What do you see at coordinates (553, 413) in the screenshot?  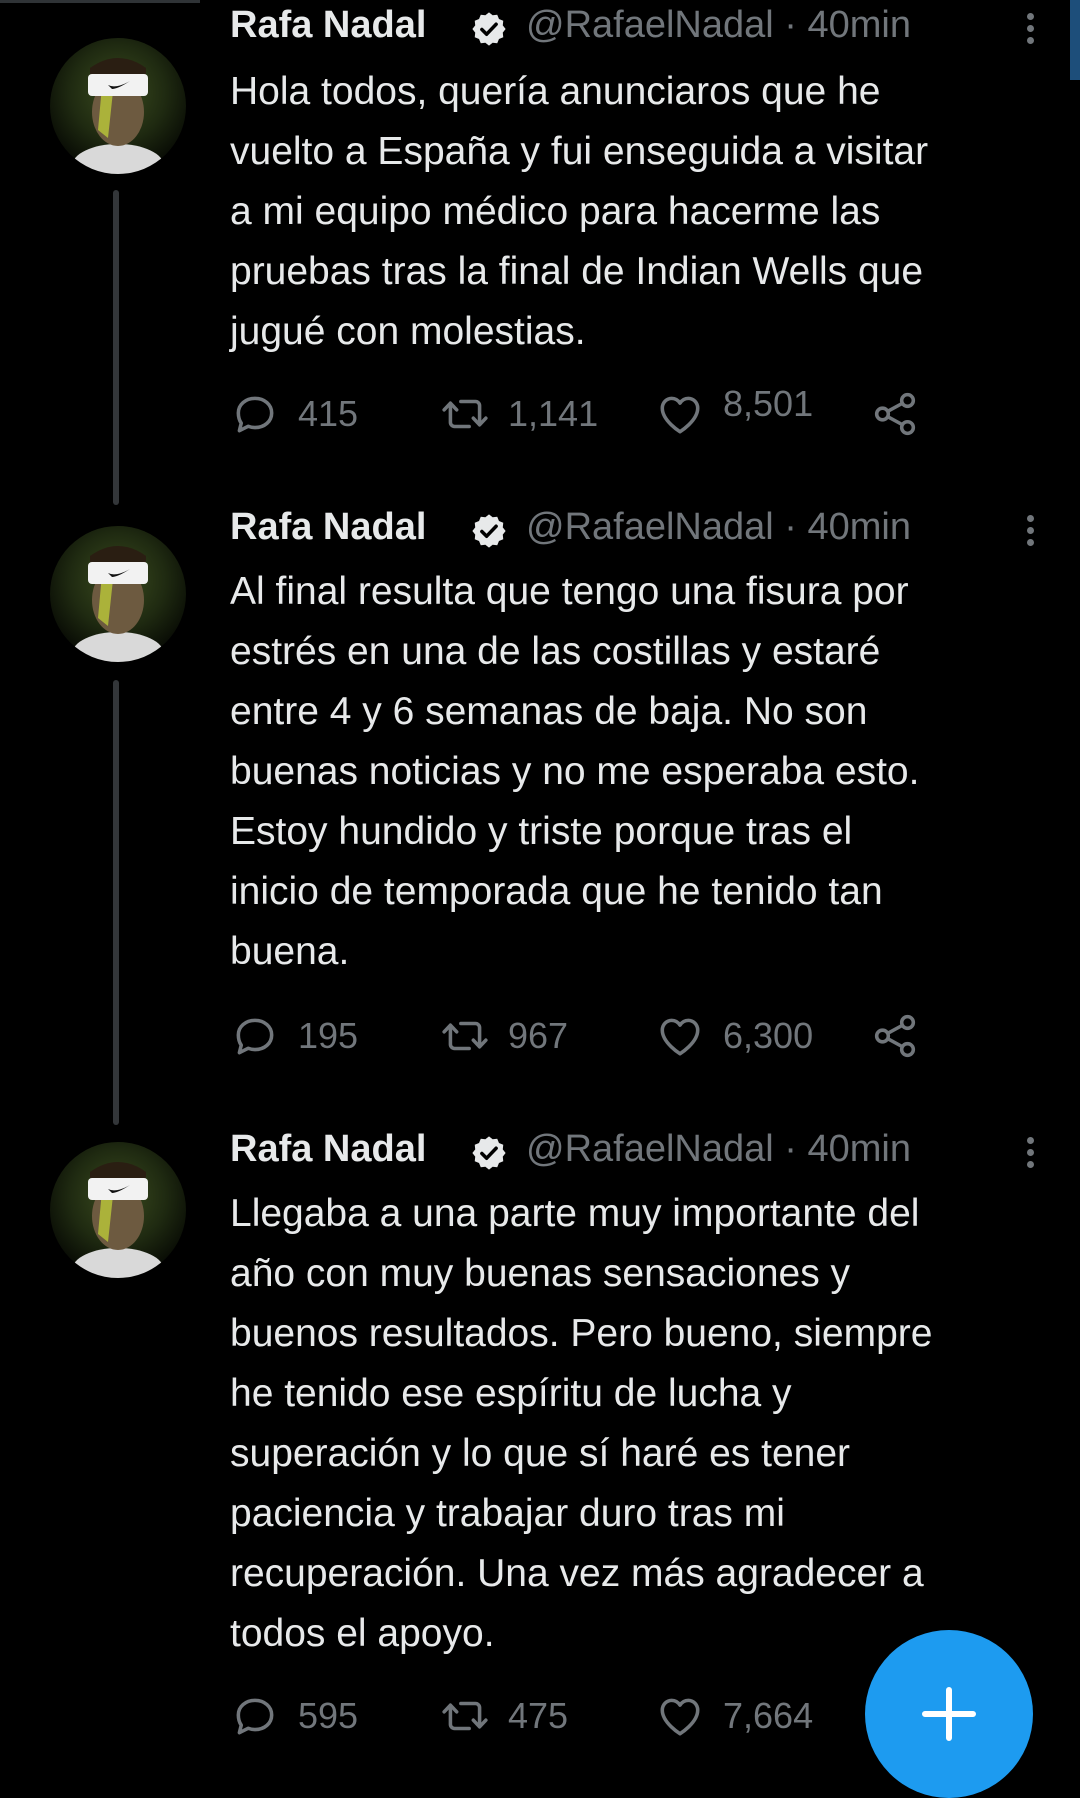 I see `retweet-count: 1,141` at bounding box center [553, 413].